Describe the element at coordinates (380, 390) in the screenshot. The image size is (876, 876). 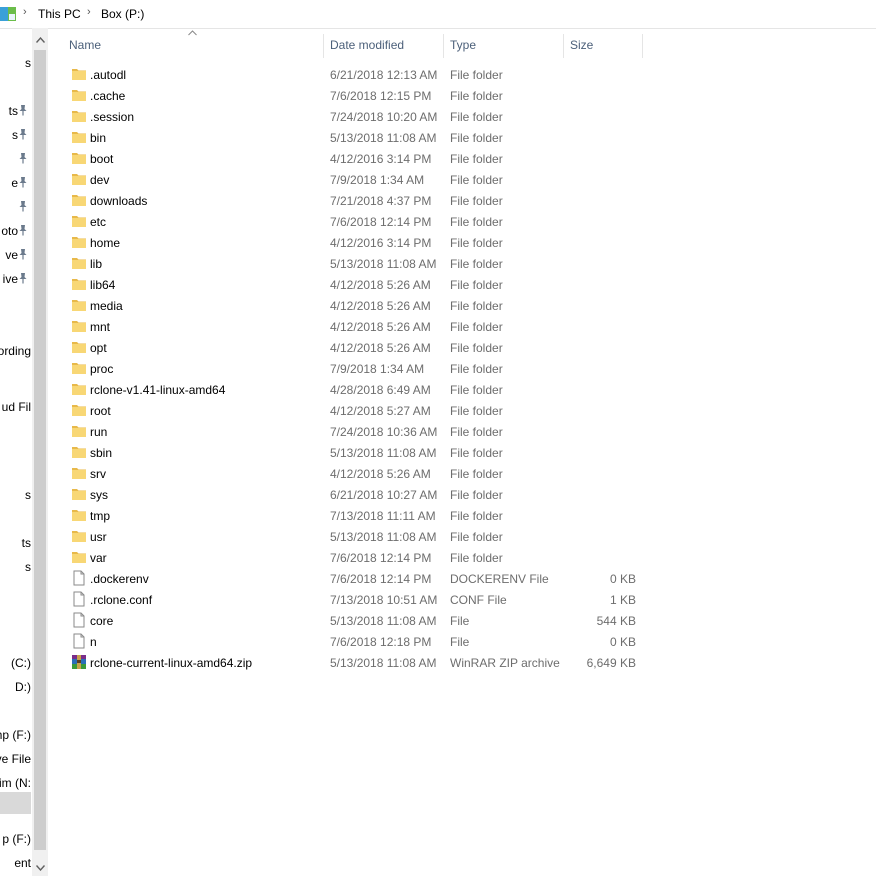
I see `file-date-modified: 4/28/2018 6:49 AM` at that location.